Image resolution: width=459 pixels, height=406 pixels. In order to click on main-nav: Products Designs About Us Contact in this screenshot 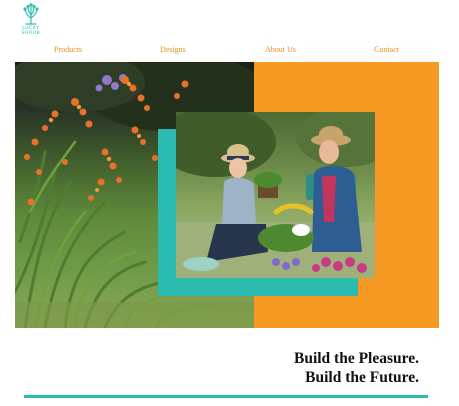, I will do `click(229, 51)`.